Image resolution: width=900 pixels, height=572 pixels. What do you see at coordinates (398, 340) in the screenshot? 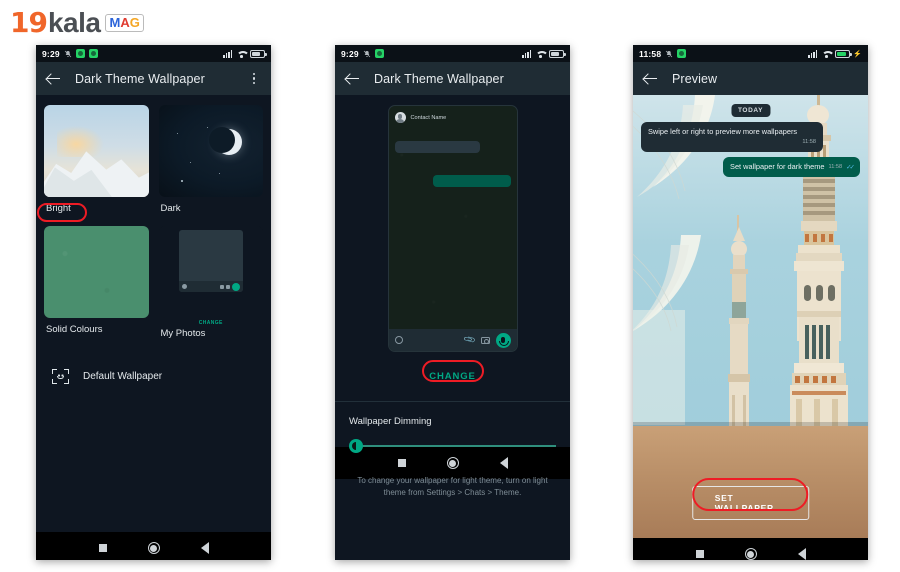
I see `emoji-icon` at bounding box center [398, 340].